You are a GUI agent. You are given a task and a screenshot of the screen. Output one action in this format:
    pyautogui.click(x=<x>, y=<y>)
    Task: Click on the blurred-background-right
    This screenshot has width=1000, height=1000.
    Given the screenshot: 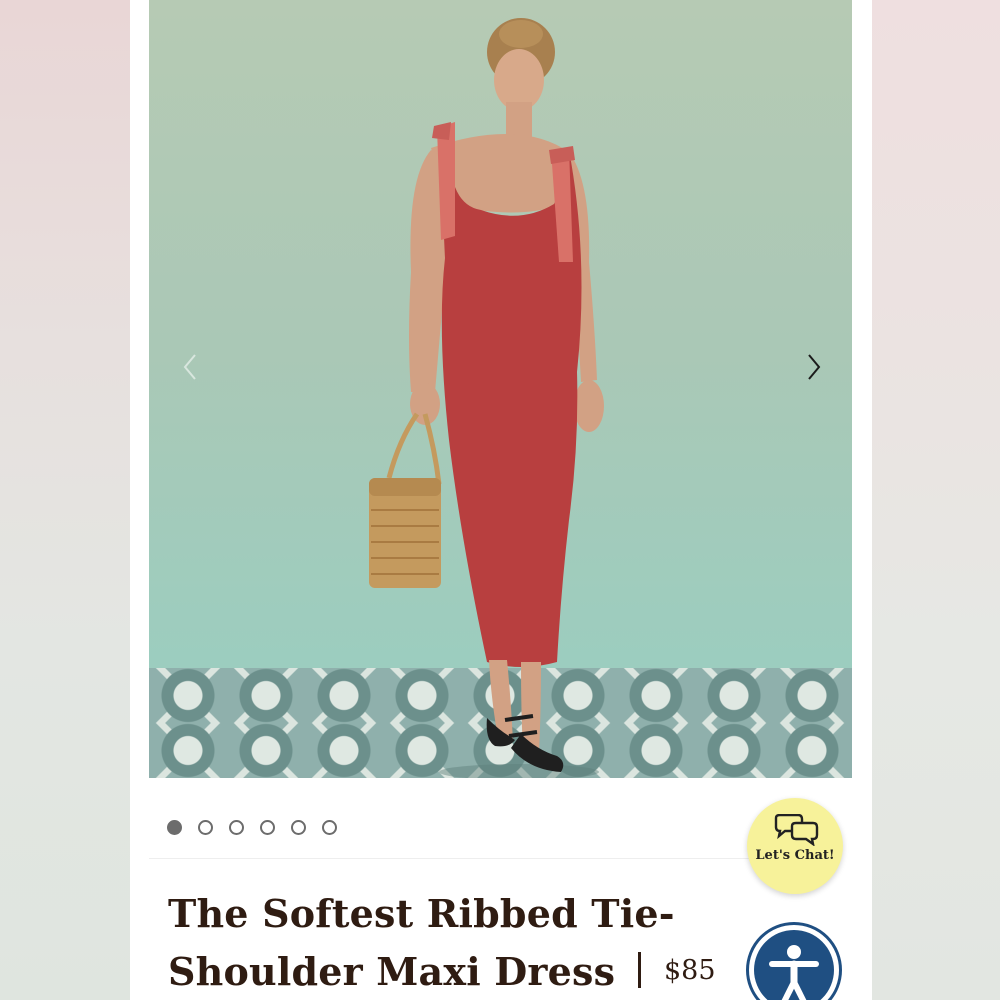 What is the action you would take?
    pyautogui.click(x=936, y=500)
    